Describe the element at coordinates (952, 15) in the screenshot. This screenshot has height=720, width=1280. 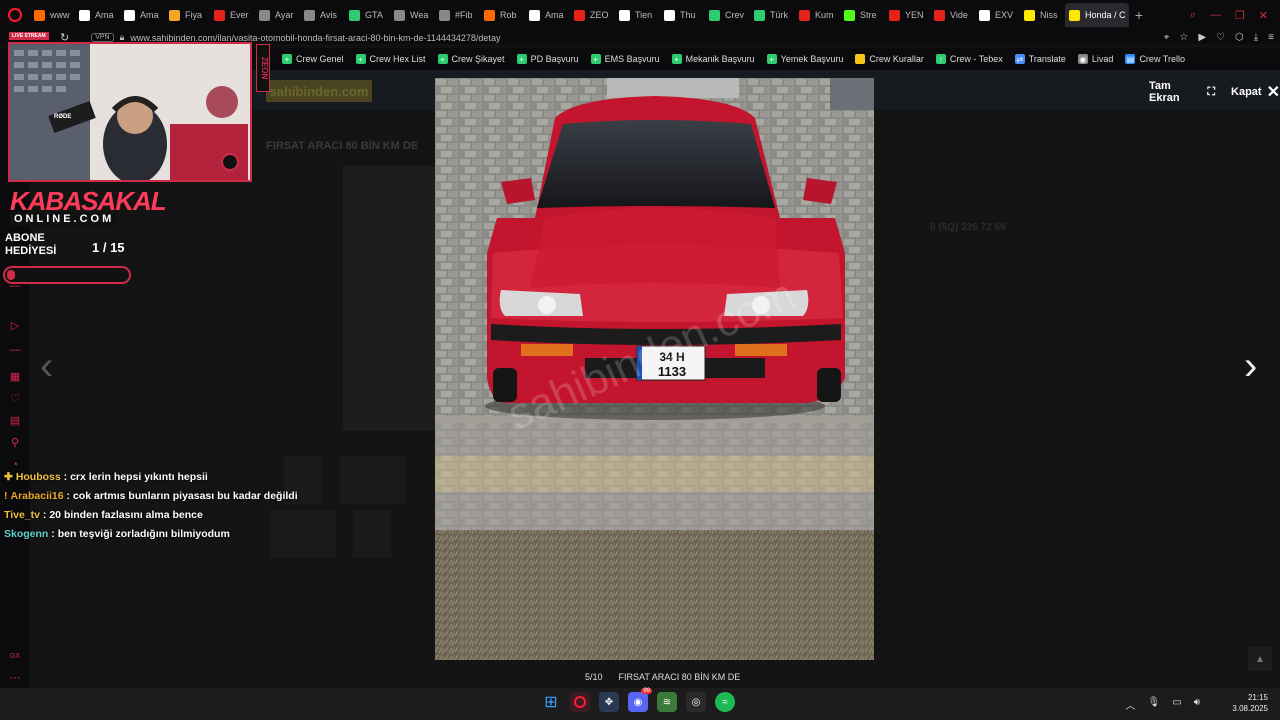
I see `tab-20: Vide` at that location.